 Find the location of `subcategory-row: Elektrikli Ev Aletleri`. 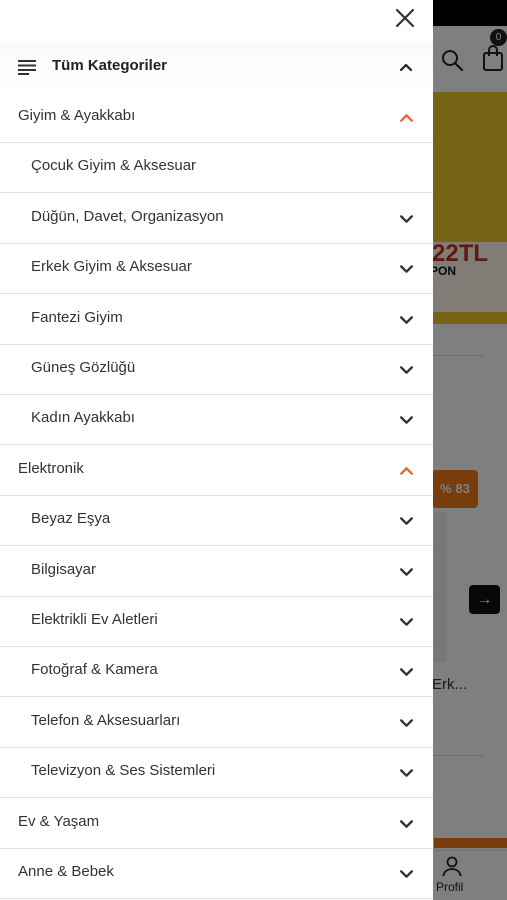

subcategory-row: Elektrikli Ev Aletleri is located at coordinates (216, 621).